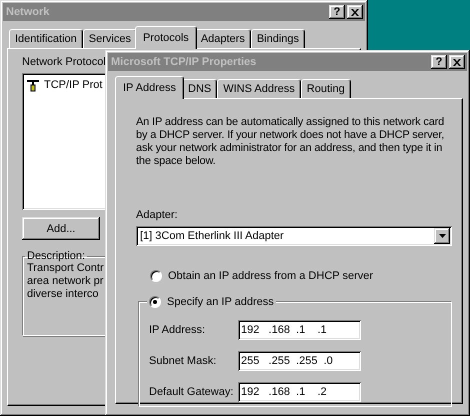  Describe the element at coordinates (299, 361) in the screenshot. I see `ip-address-field: 255 .255 .255 .0` at that location.